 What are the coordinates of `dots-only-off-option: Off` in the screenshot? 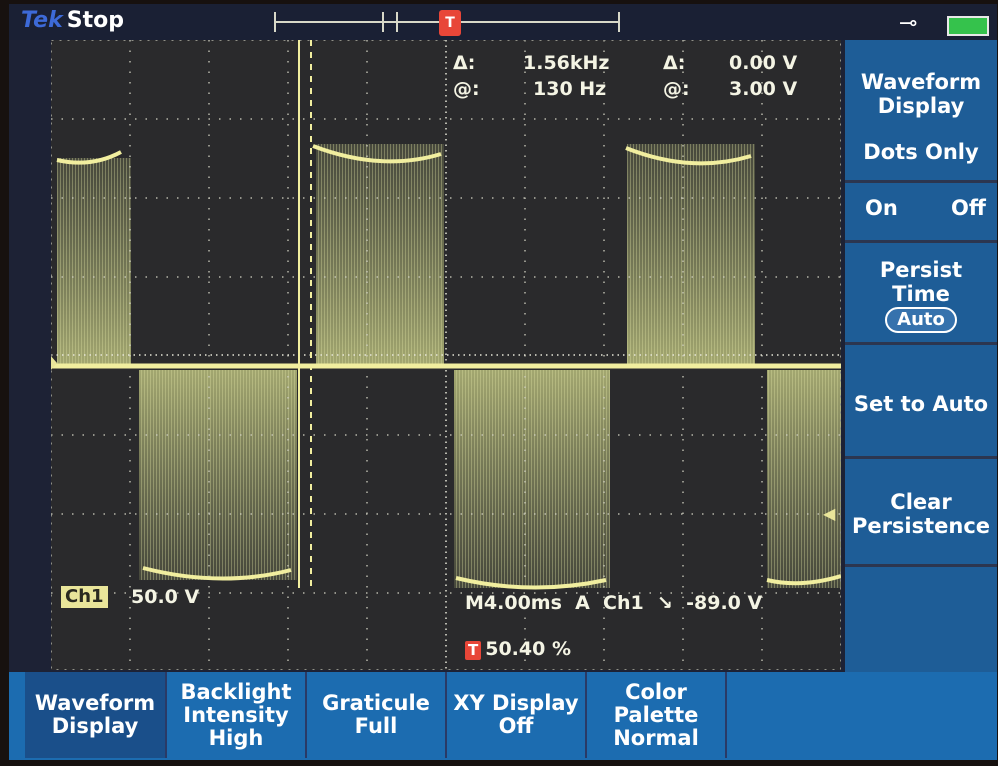 It's located at (968, 208).